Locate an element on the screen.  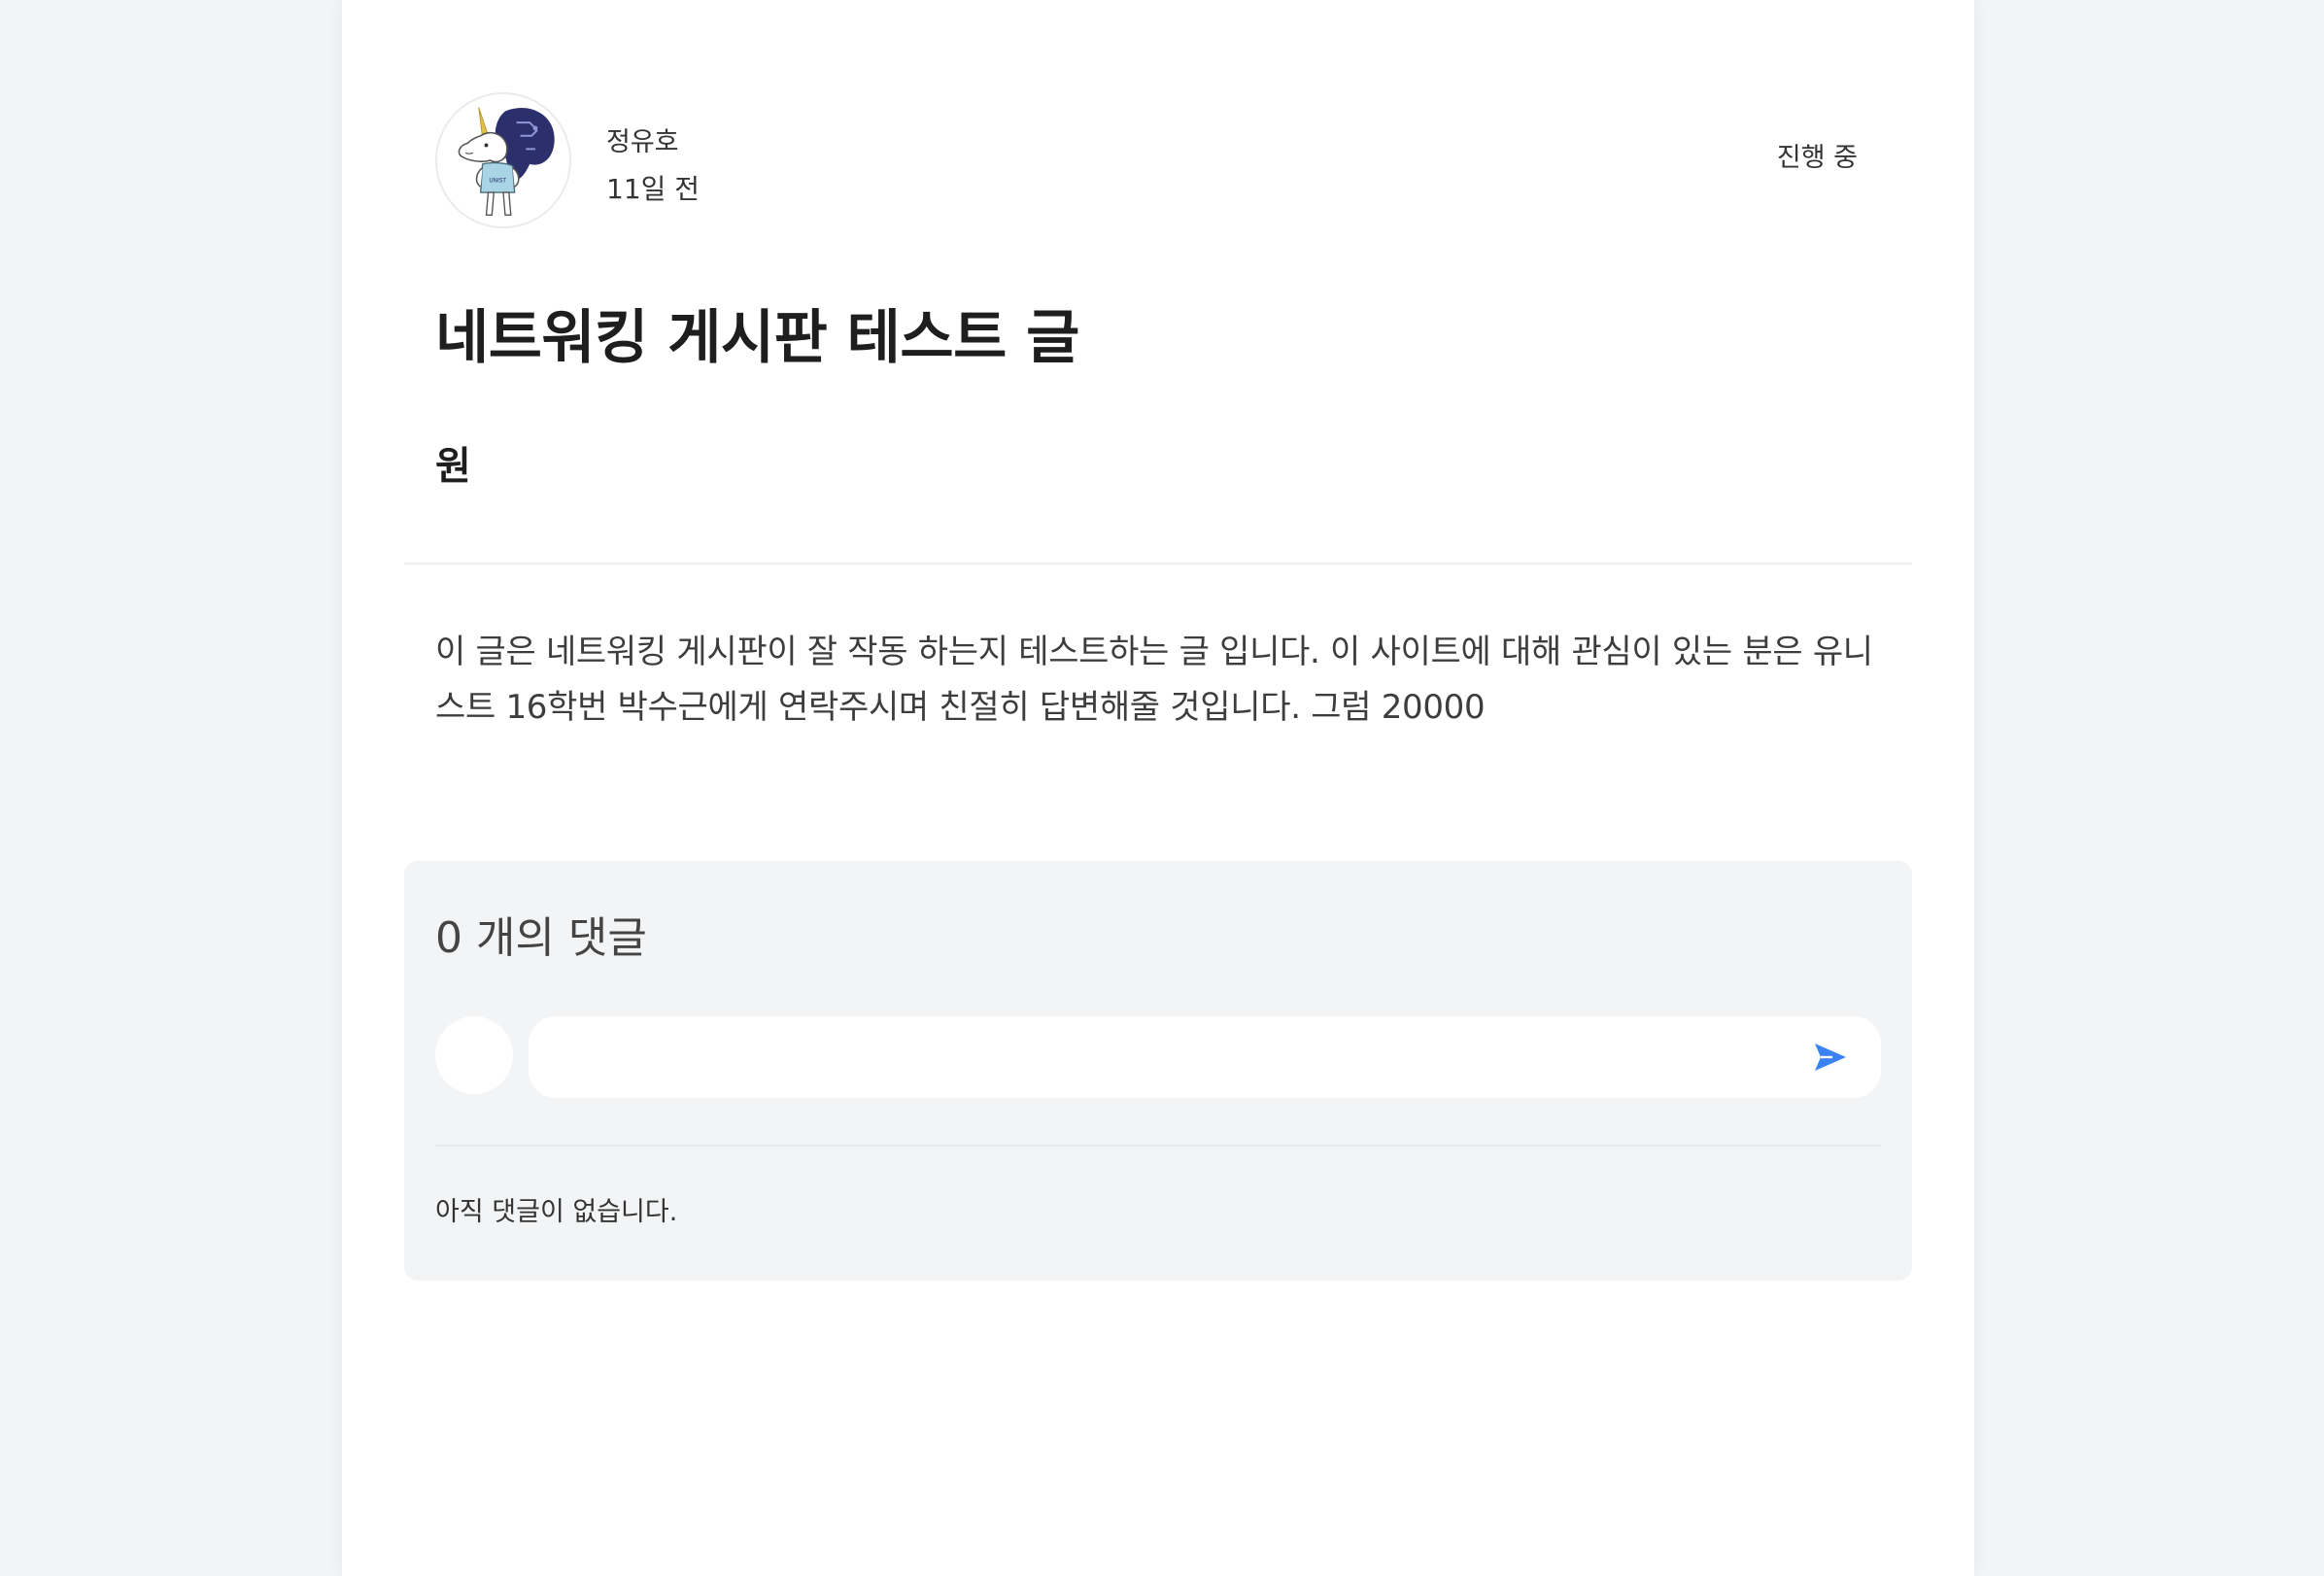
comment-input-container is located at coordinates (1205, 1058).